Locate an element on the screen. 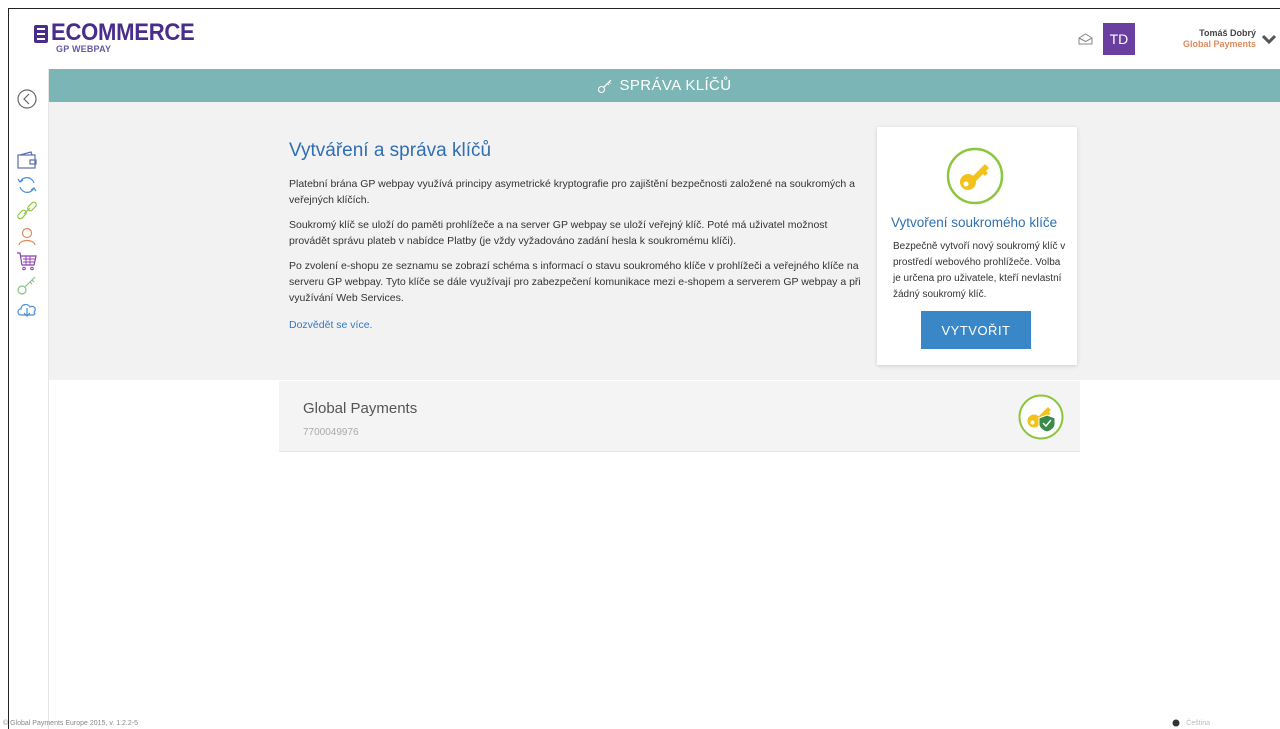 This screenshot has width=1280, height=729. merchant-name: Global Payments is located at coordinates (360, 408).